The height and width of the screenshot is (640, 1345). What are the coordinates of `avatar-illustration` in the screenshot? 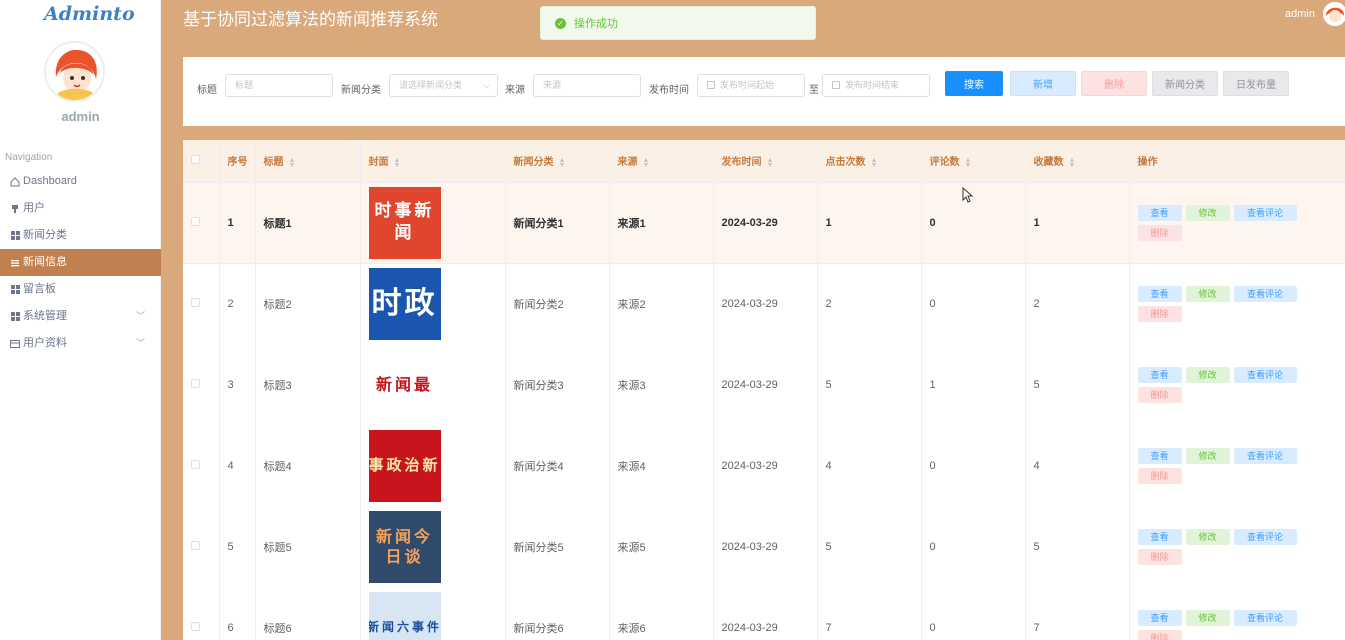 It's located at (1334, 14).